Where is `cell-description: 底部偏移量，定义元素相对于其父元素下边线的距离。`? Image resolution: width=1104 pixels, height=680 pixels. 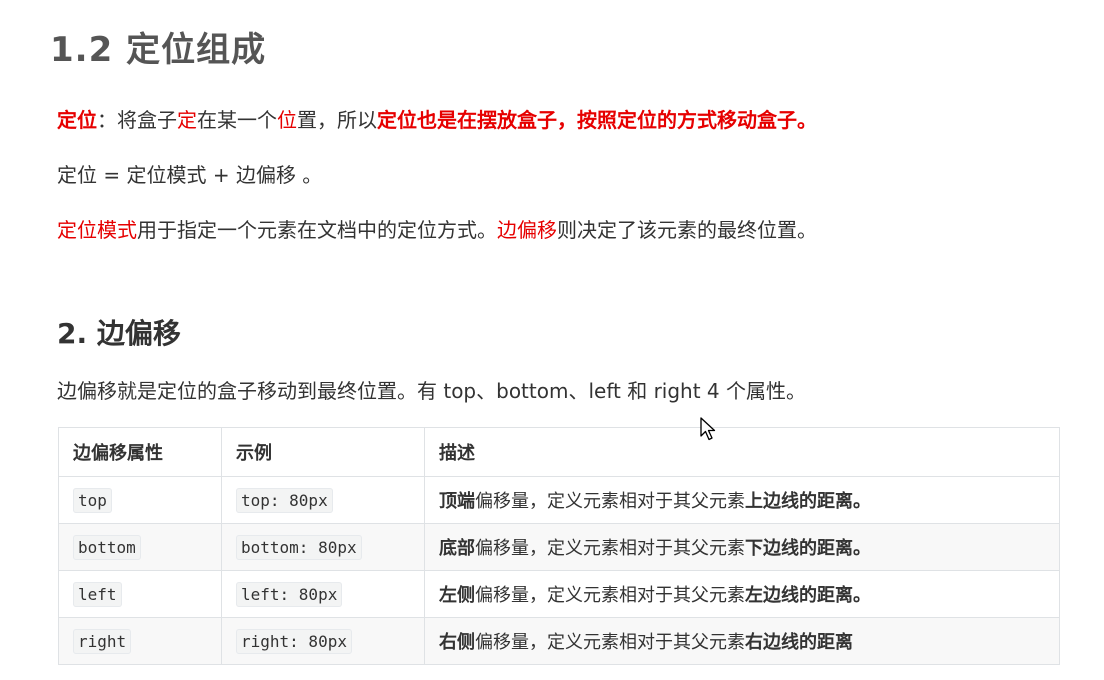 cell-description: 底部偏移量，定义元素相对于其父元素下边线的距离。 is located at coordinates (742, 547).